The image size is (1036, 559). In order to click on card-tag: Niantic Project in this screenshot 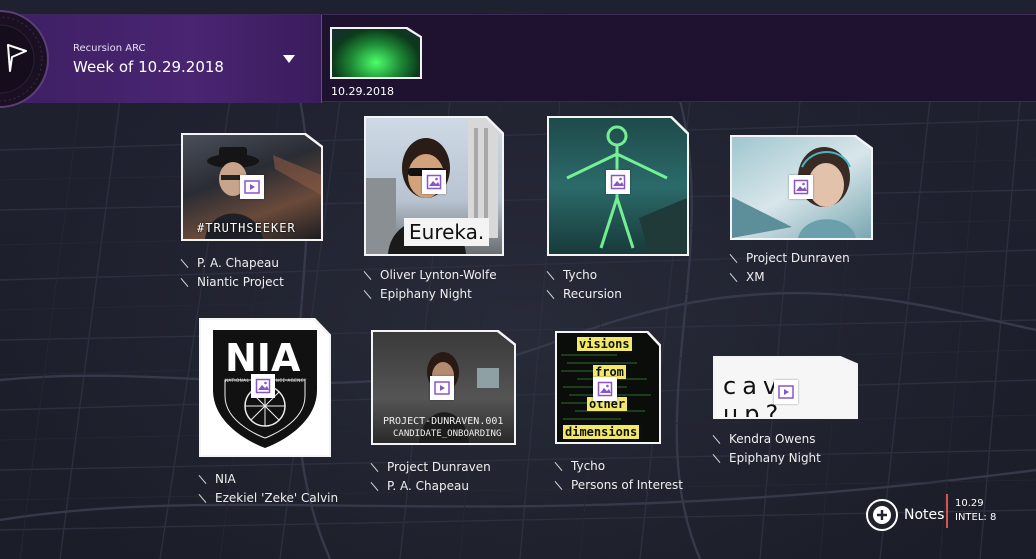, I will do `click(232, 281)`.